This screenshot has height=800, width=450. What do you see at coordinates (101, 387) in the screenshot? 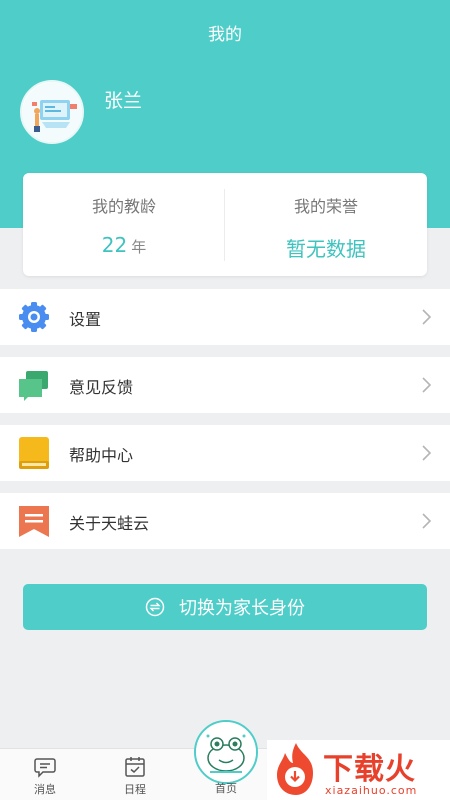
I see `menu-label-feedback: 意见反馈` at bounding box center [101, 387].